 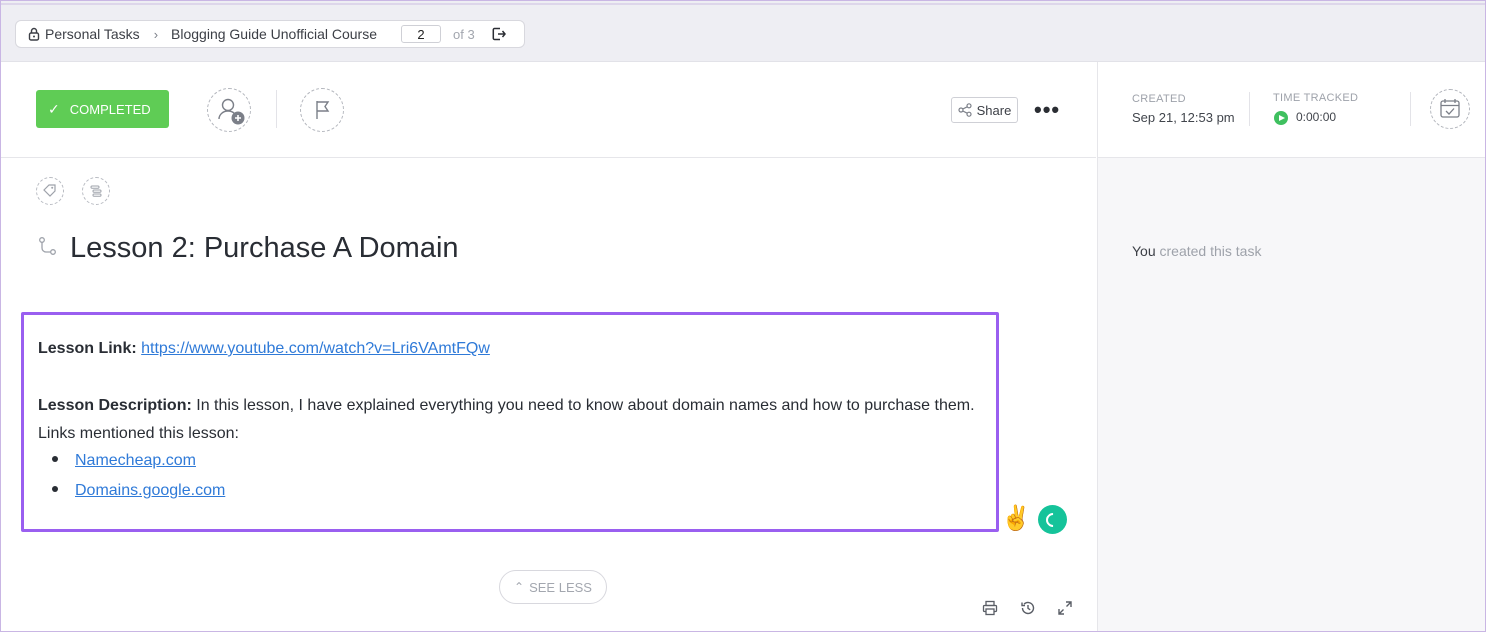 I want to click on subtask-icon, so click(x=48, y=247).